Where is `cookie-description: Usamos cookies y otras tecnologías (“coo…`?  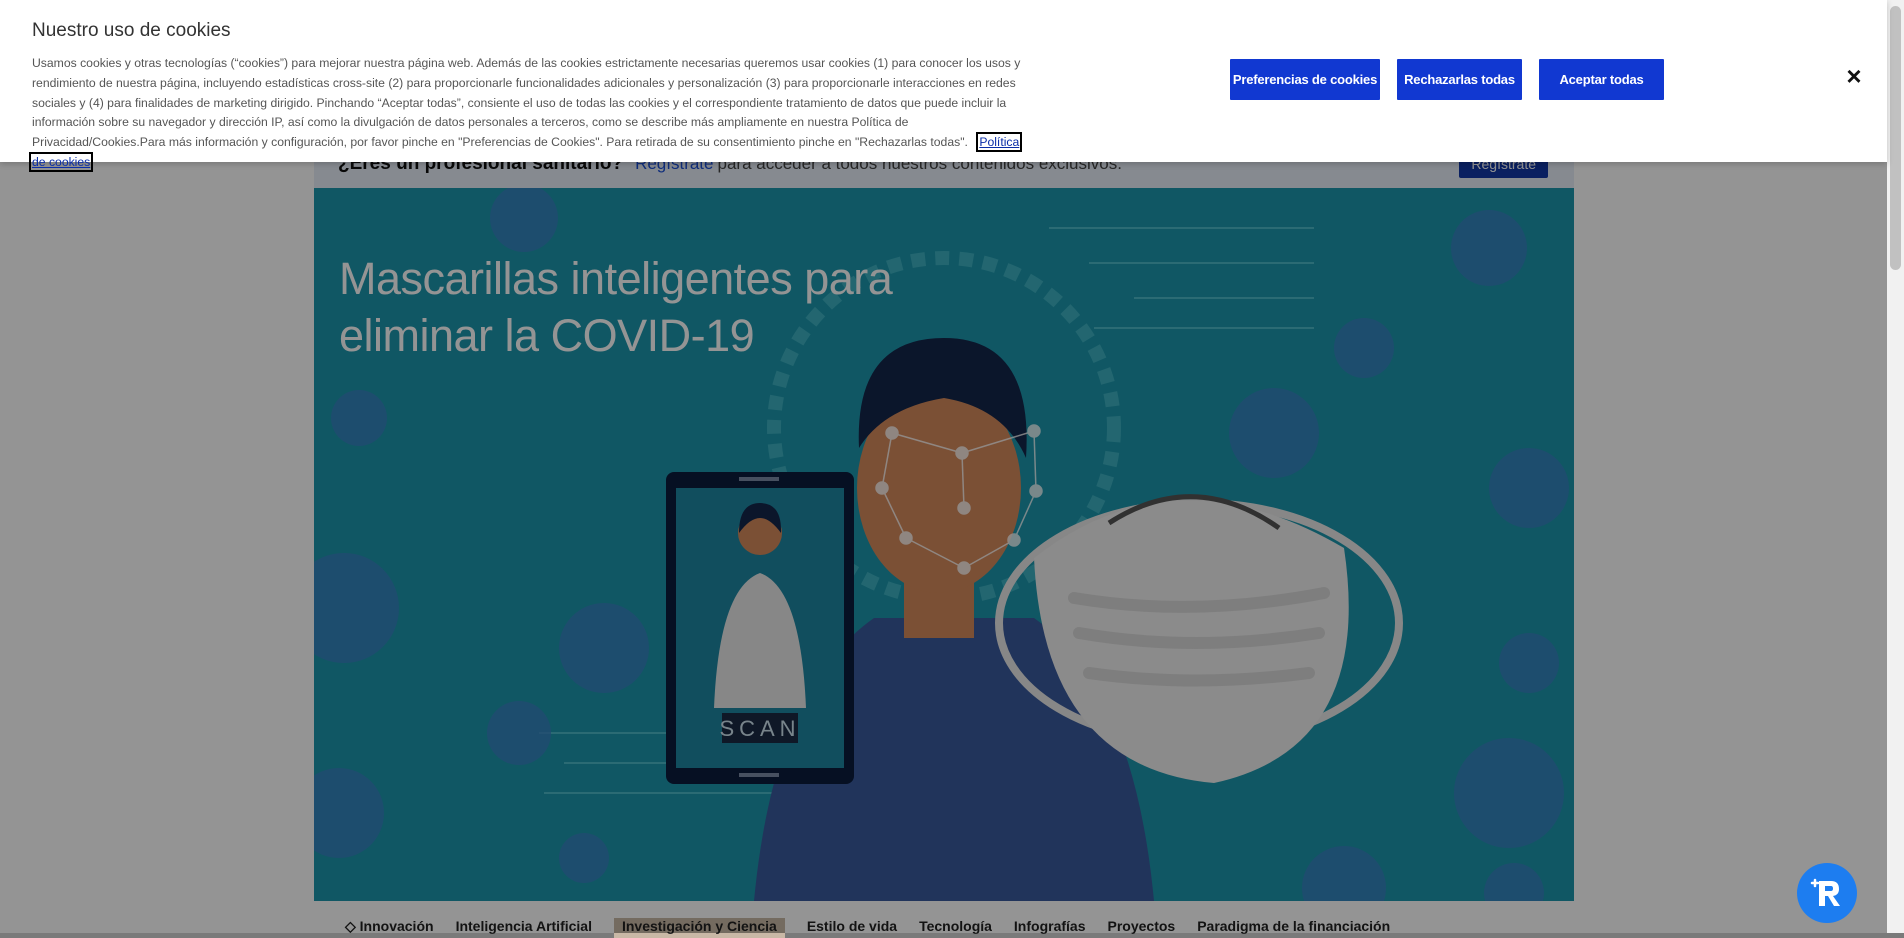 cookie-description: Usamos cookies y otras tecnologías (“coo… is located at coordinates (526, 103).